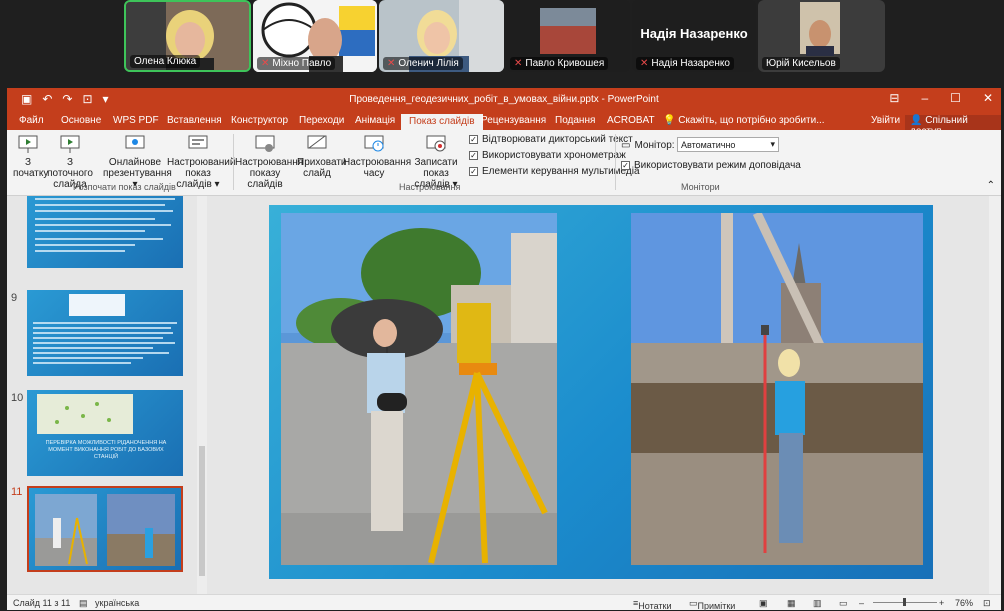  What do you see at coordinates (436, 143) in the screenshot?
I see `record-icon` at bounding box center [436, 143].